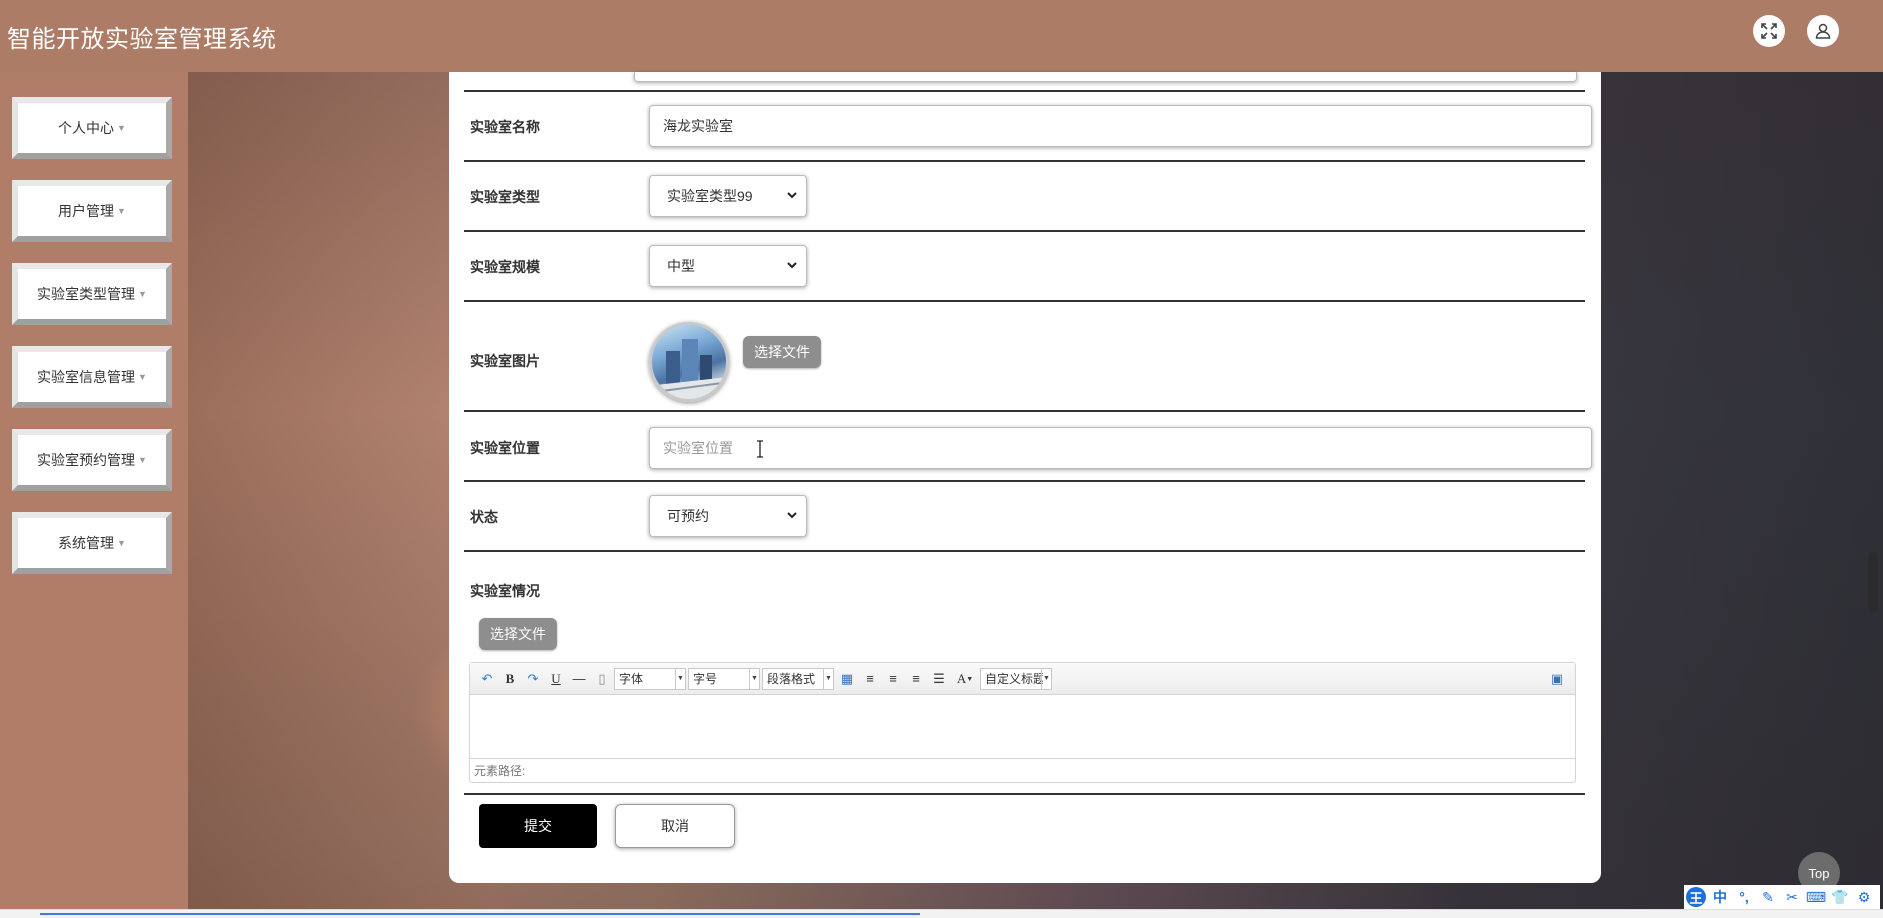 The width and height of the screenshot is (1883, 918). What do you see at coordinates (870, 679) in the screenshot?
I see `align-left-icon: ≡` at bounding box center [870, 679].